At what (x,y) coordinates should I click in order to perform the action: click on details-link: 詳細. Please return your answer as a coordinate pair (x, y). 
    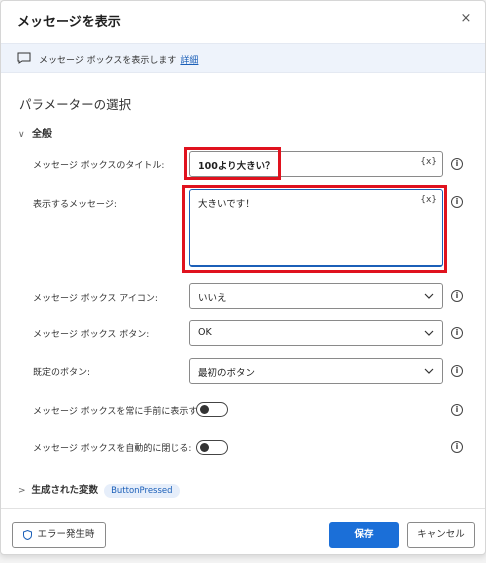
    Looking at the image, I should click on (189, 61).